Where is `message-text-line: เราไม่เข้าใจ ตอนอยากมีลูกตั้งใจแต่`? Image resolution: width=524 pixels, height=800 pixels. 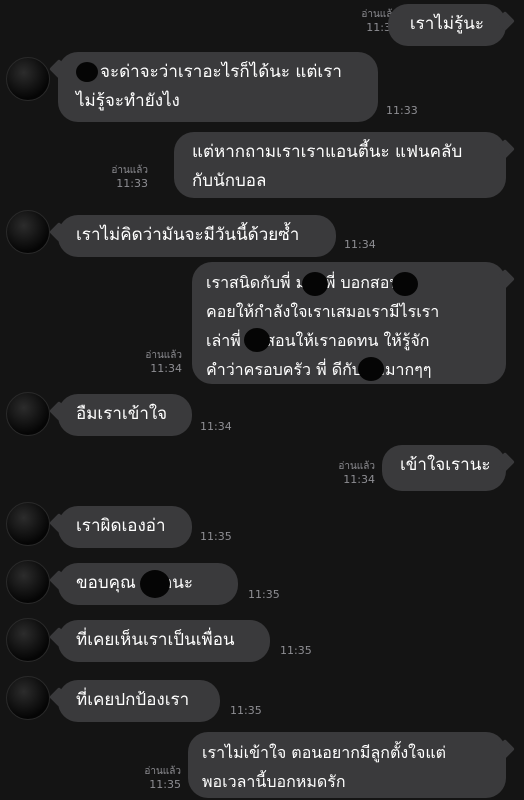
message-text-line: เราไม่เข้าใจ ตอนอยากมีลูกตั้งใจแต่ is located at coordinates (324, 752).